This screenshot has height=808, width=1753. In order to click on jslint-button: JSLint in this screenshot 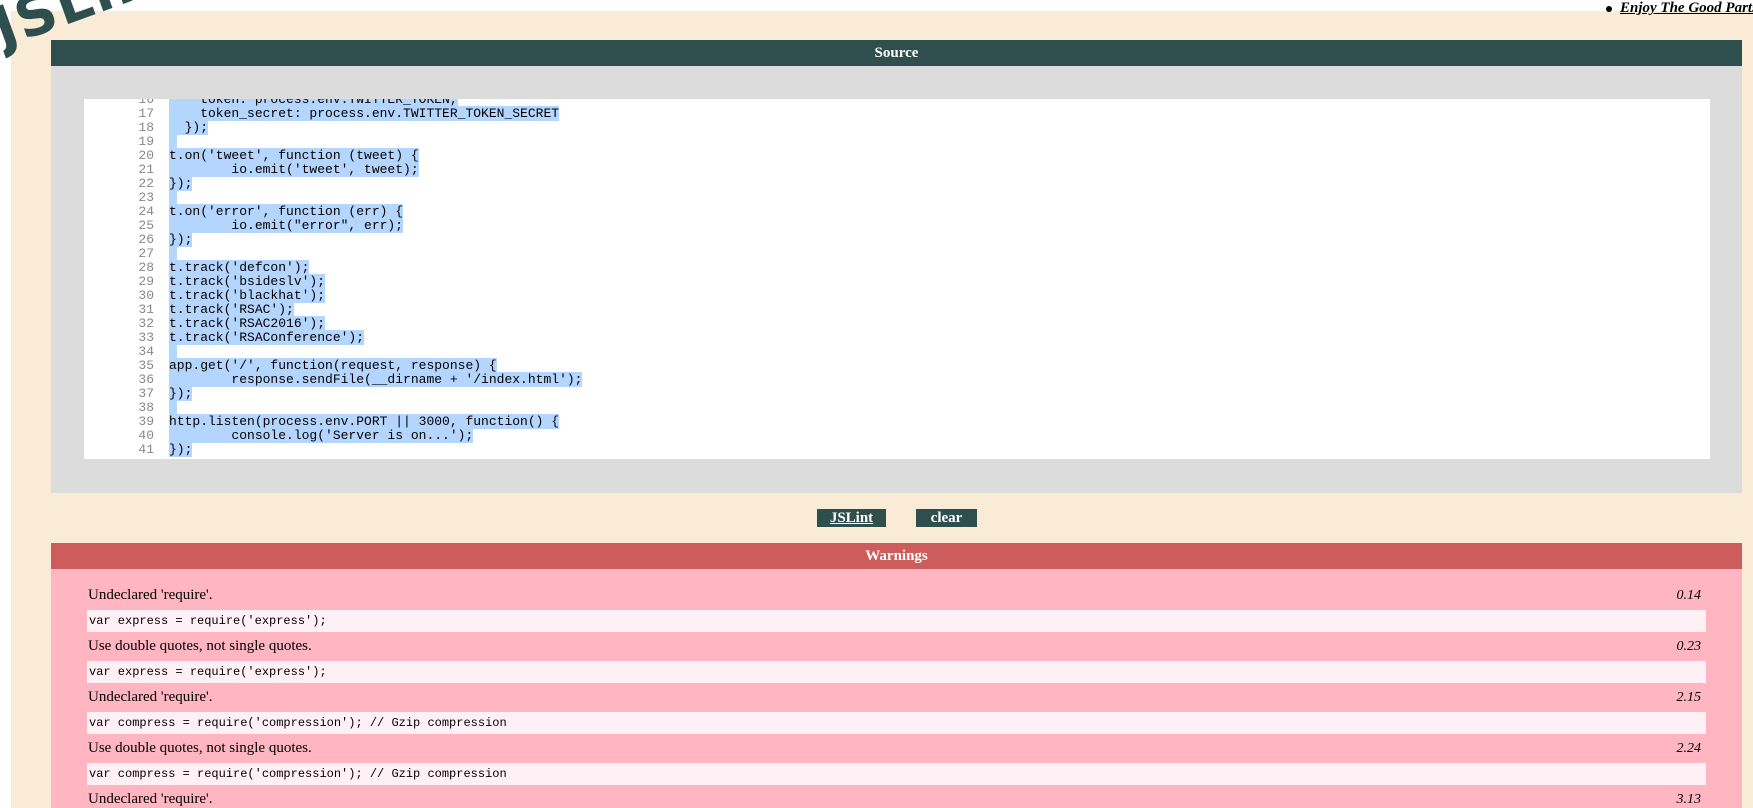, I will do `click(851, 518)`.